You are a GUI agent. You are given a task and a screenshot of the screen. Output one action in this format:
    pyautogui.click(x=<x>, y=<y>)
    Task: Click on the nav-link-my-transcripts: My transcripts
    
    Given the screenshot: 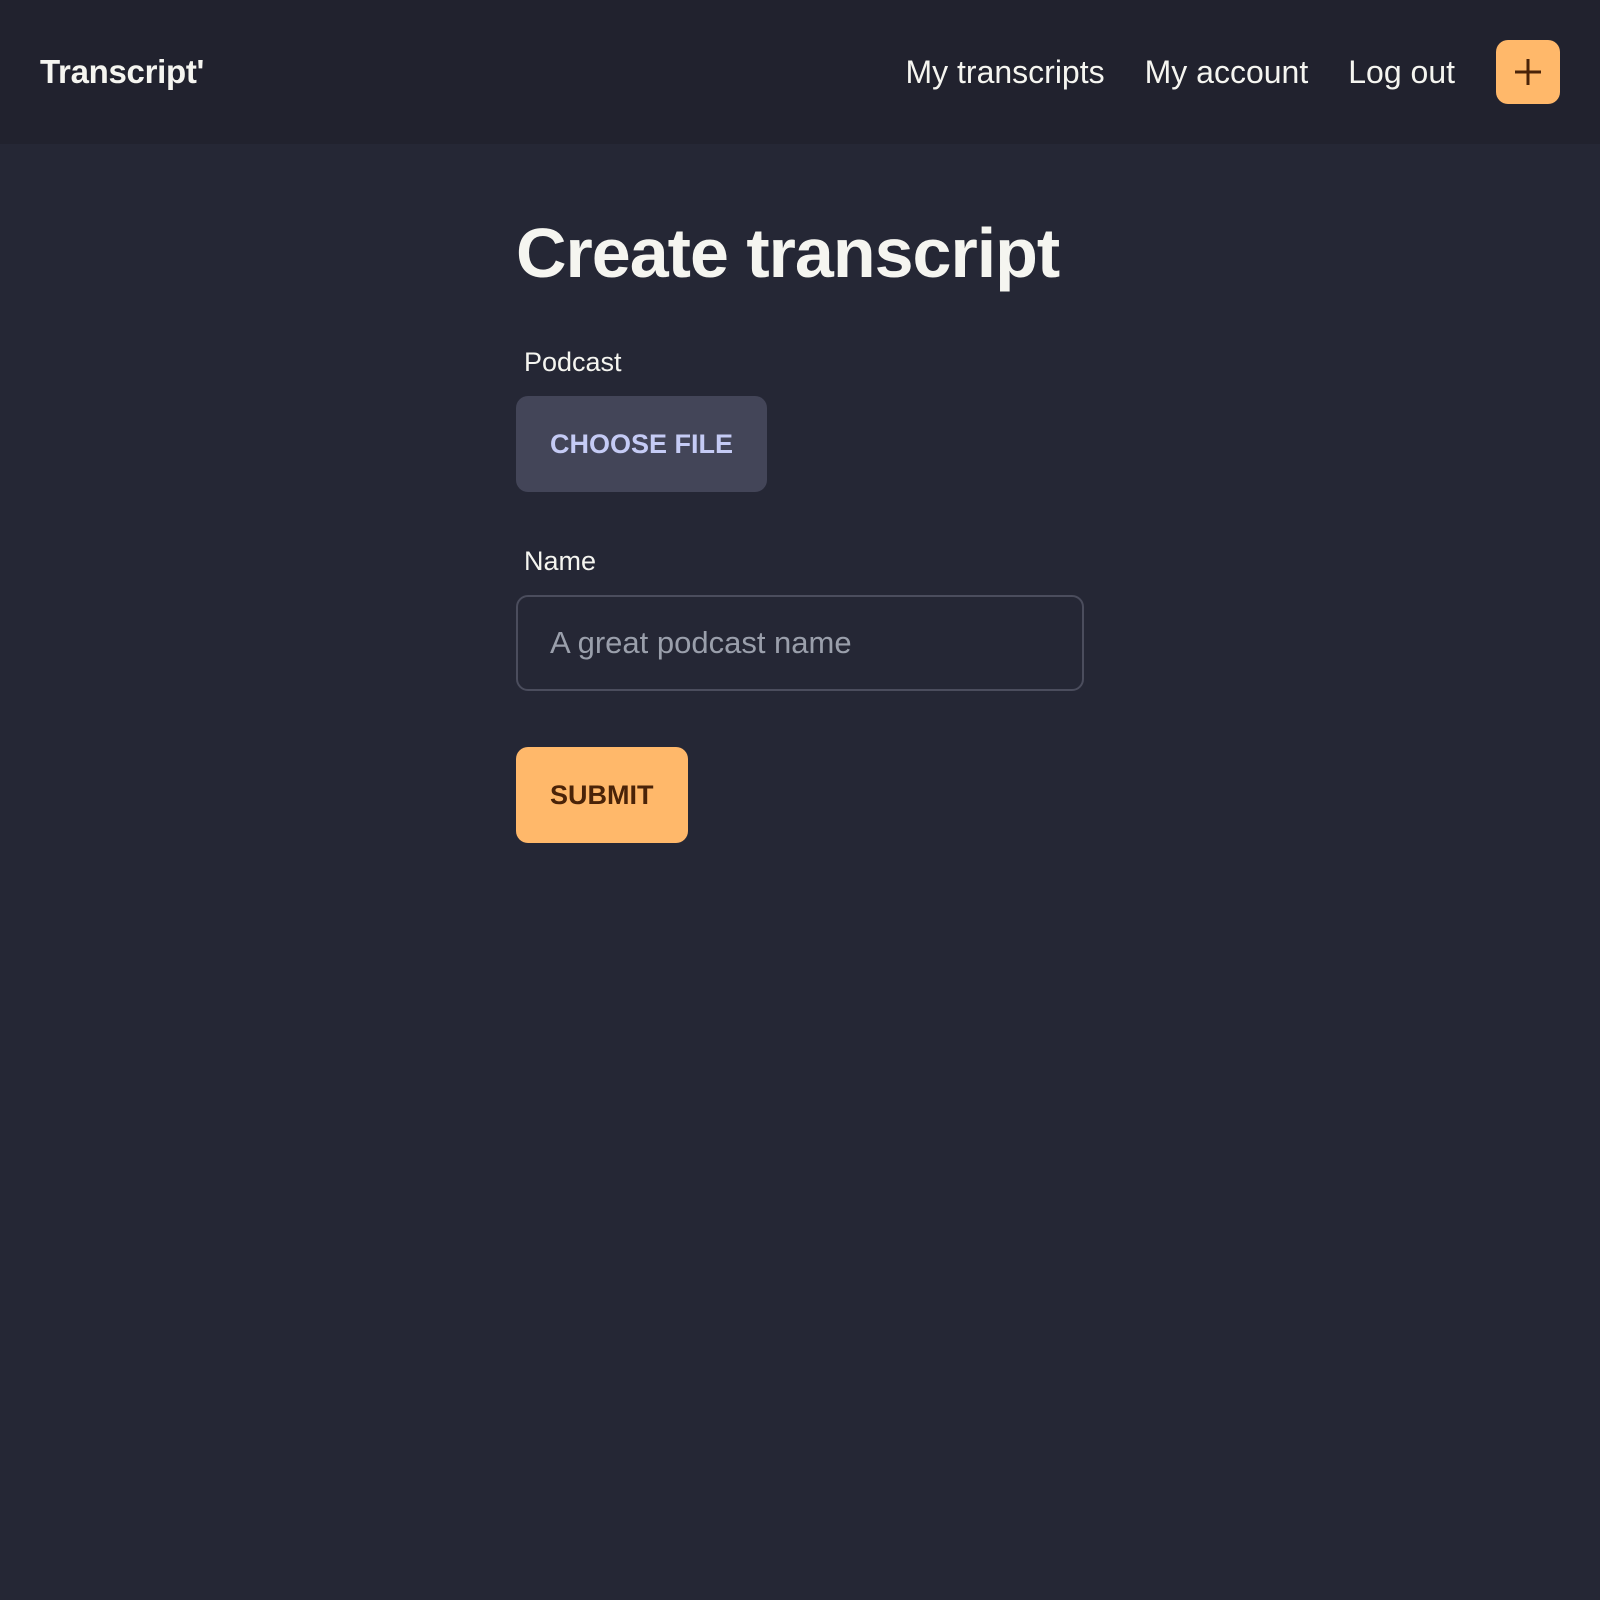 What is the action you would take?
    pyautogui.click(x=1004, y=72)
    